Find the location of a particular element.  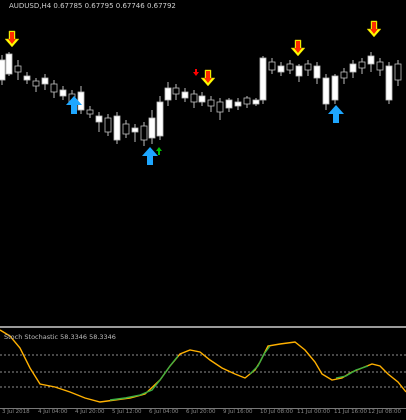

time-tick: 10 Jul 08:00 is located at coordinates (276, 412).